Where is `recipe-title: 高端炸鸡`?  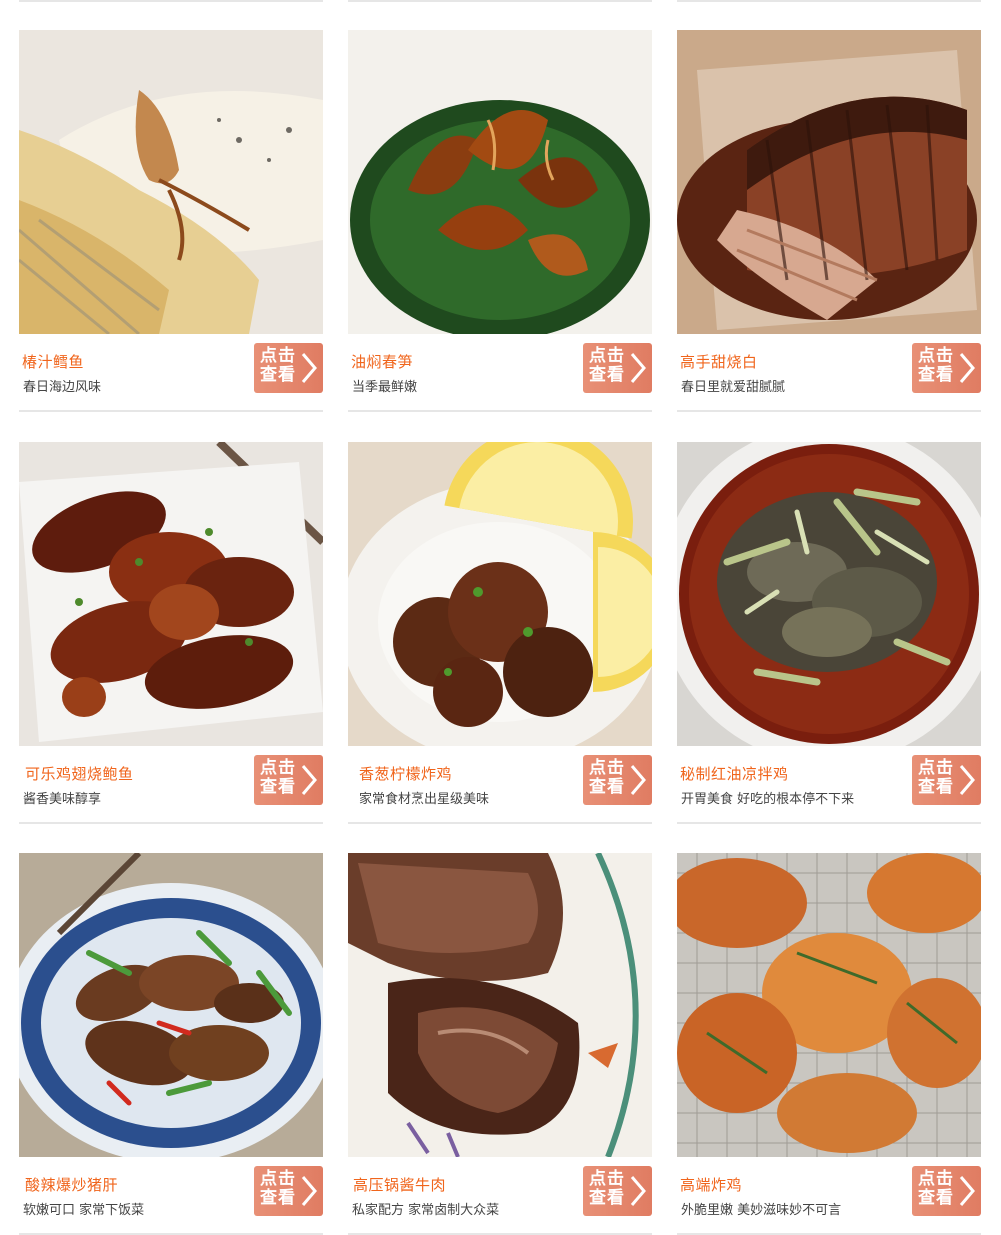 recipe-title: 高端炸鸡 is located at coordinates (711, 1184).